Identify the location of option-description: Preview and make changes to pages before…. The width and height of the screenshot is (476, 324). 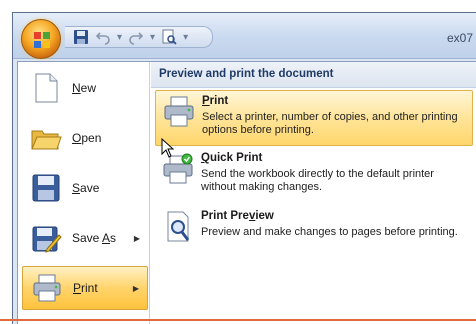
(329, 232).